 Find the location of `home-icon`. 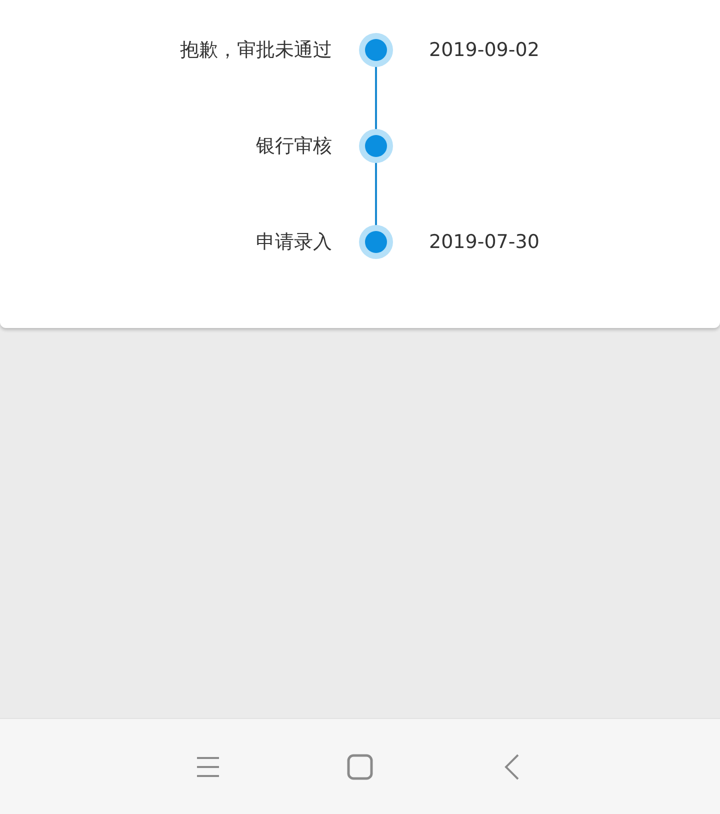

home-icon is located at coordinates (360, 767).